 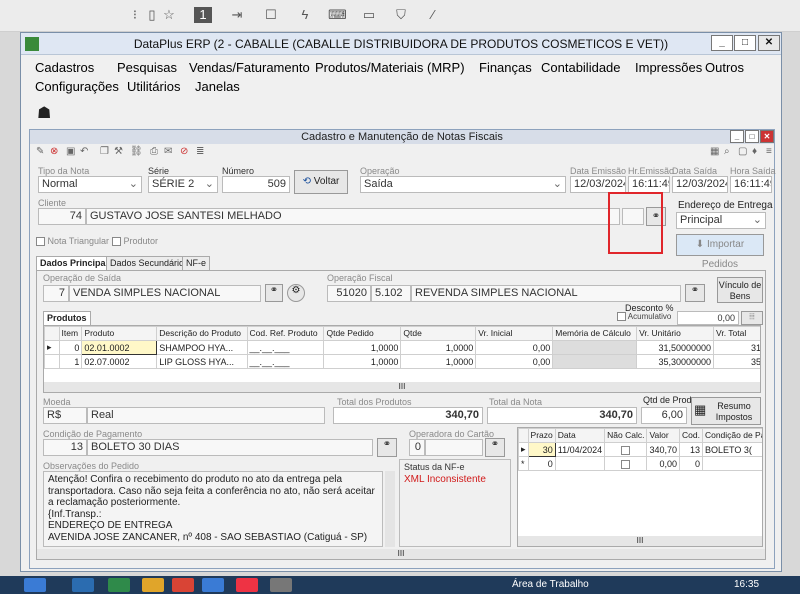 I want to click on block-icon: ⊘, so click(x=184, y=151).